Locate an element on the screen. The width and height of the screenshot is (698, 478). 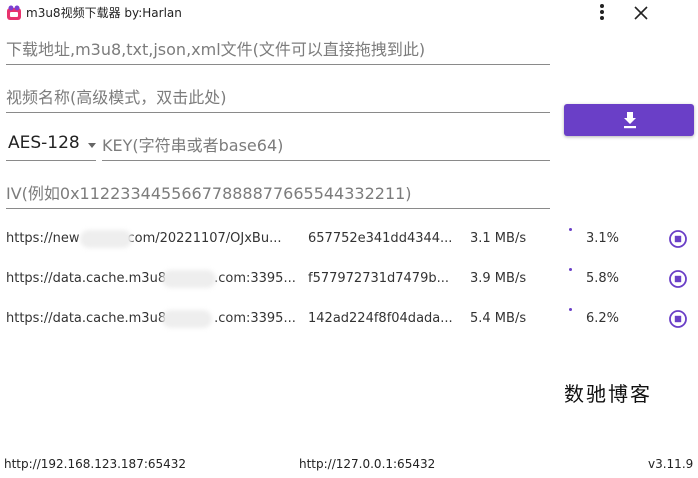
vertical-dots-icon is located at coordinates (602, 12).